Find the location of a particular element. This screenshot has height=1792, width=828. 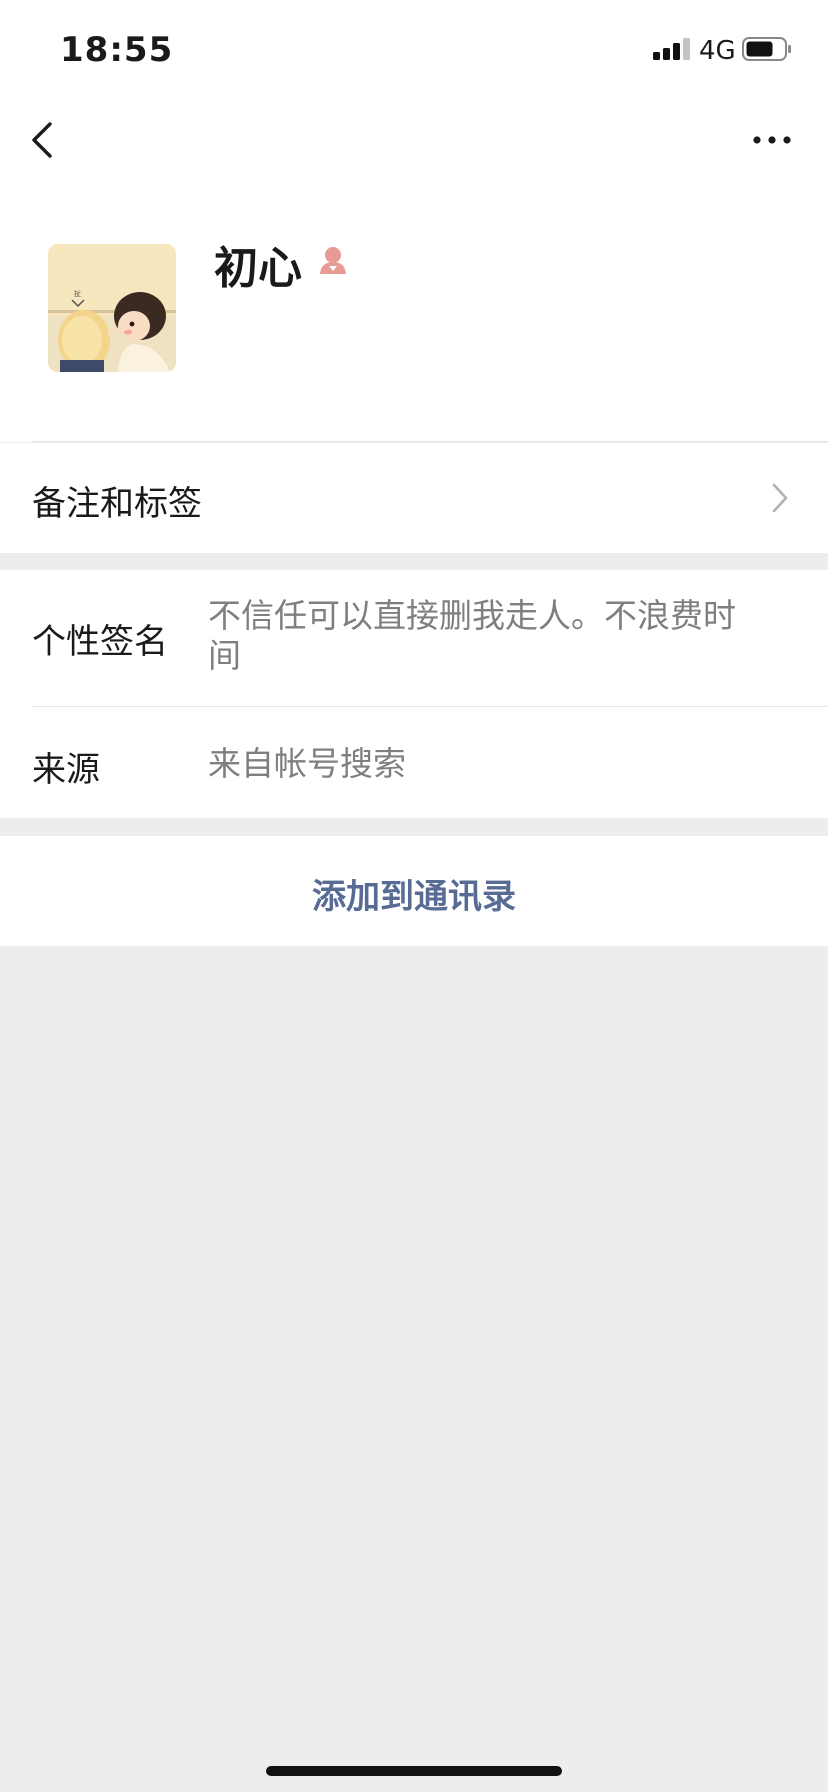

network-label: 4G is located at coordinates (717, 51).